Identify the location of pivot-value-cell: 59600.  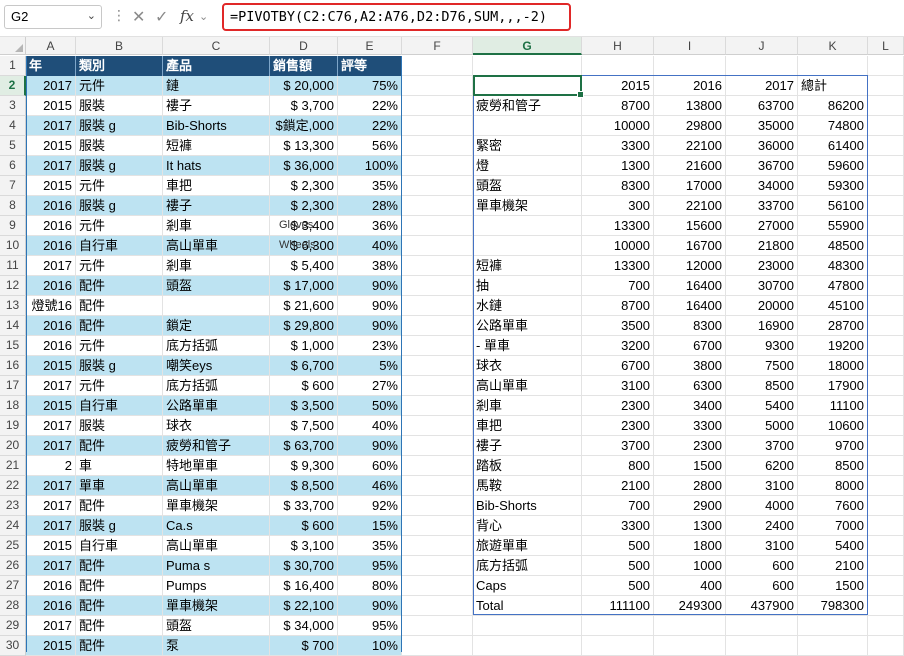
(833, 166).